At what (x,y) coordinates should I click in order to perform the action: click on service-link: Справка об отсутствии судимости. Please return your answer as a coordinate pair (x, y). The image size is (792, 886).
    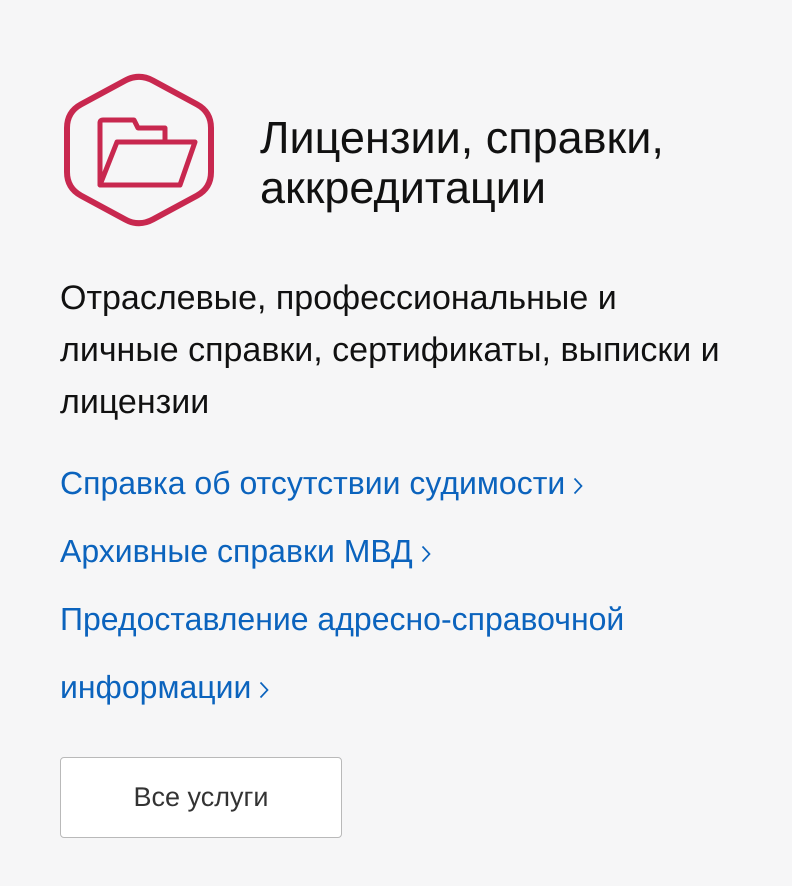
    Looking at the image, I should click on (322, 483).